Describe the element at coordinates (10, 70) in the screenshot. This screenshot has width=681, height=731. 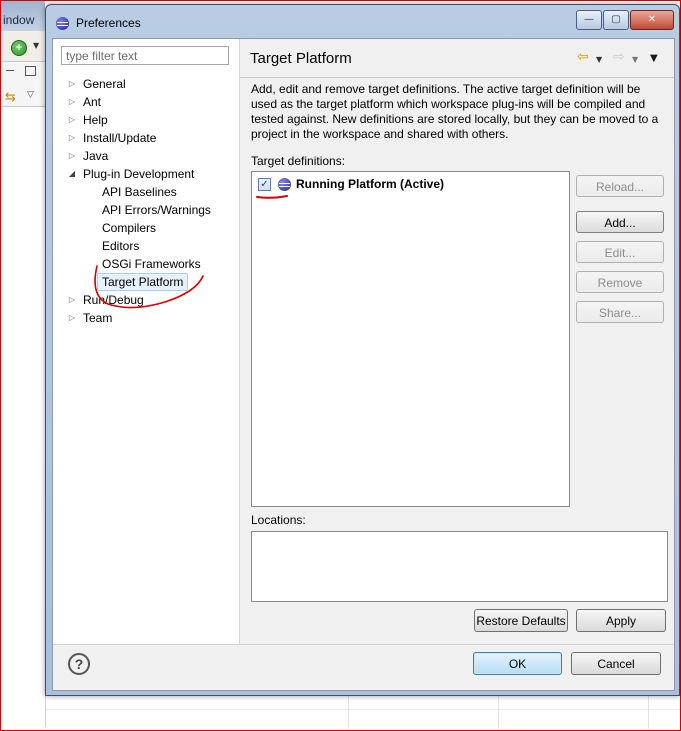
I see `minimize-view-icon` at that location.